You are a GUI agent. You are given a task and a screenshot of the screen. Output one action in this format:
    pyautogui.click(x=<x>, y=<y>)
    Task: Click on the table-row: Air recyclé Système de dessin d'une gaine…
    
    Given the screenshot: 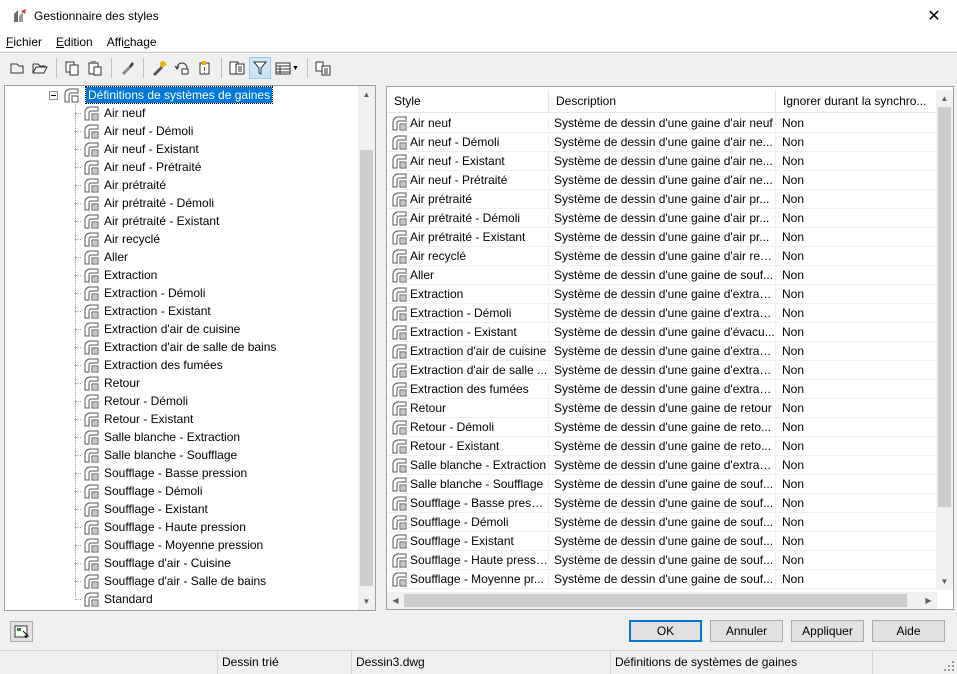 What is the action you would take?
    pyautogui.click(x=662, y=256)
    